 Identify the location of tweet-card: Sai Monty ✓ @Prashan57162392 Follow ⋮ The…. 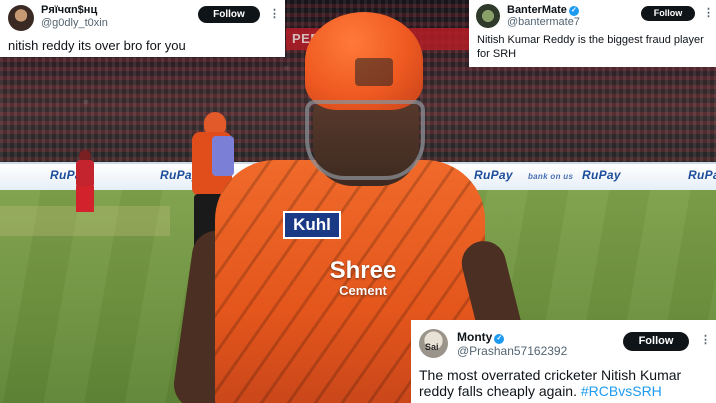
(563, 361).